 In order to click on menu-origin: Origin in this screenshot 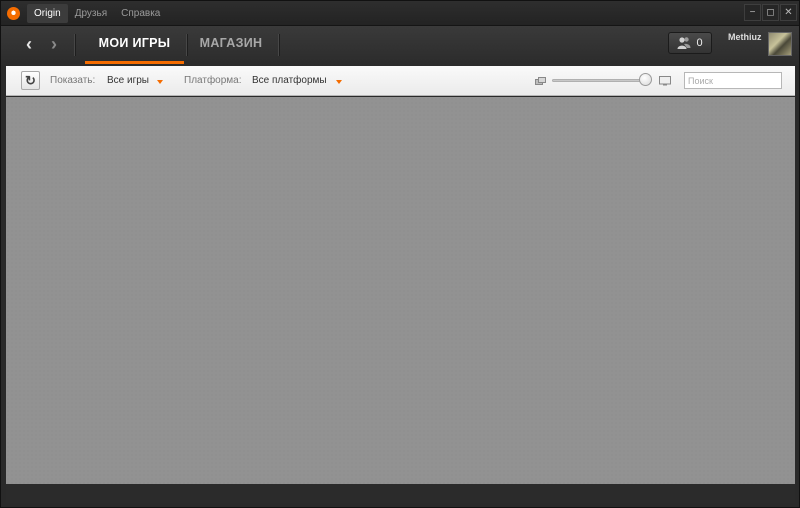, I will do `click(47, 13)`.